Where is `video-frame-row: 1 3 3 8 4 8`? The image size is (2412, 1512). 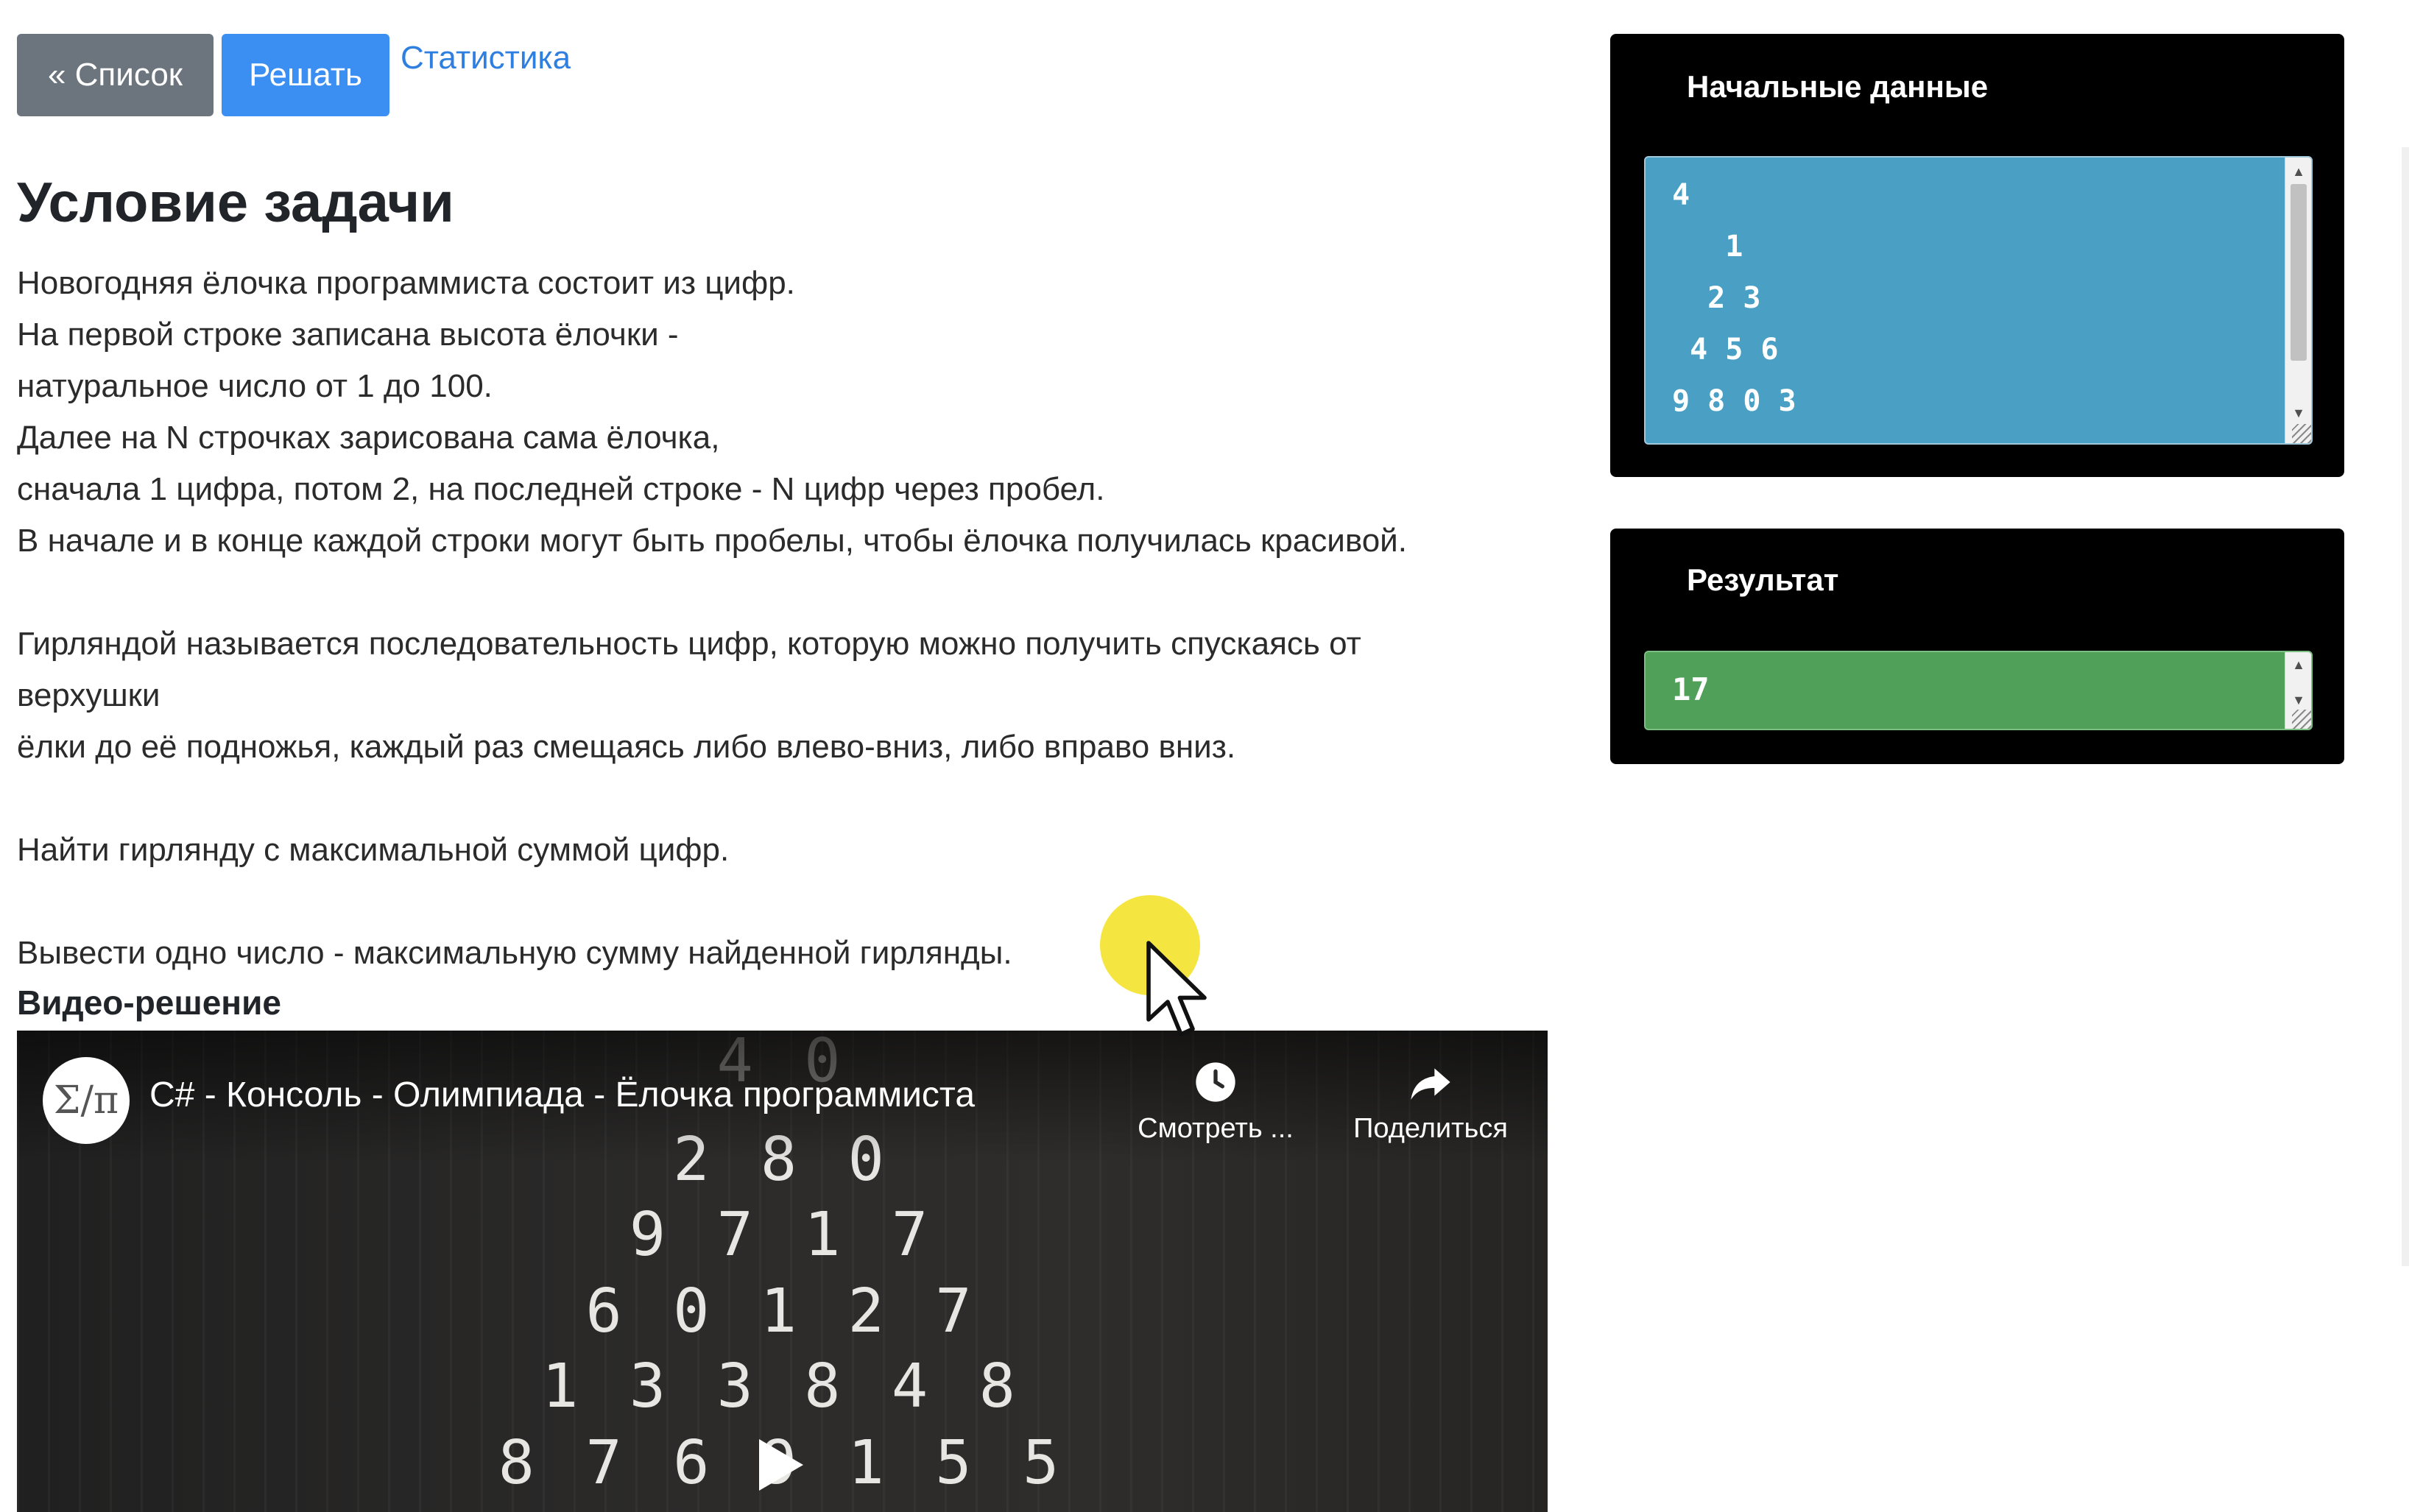
video-frame-row: 1 3 3 8 4 8 is located at coordinates (782, 1386).